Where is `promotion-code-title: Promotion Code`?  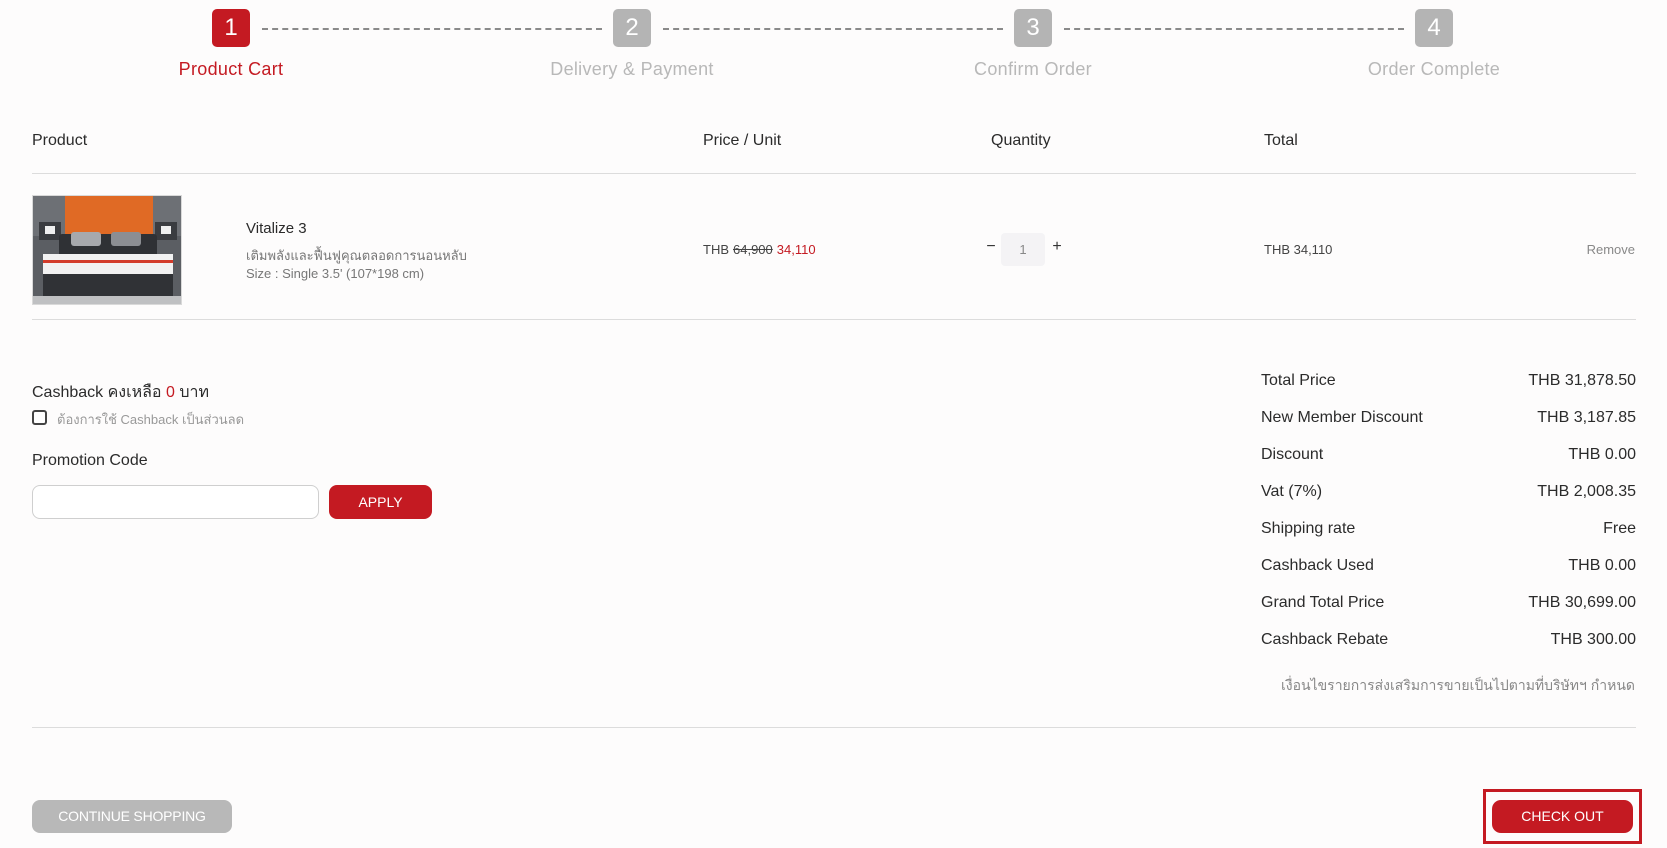
promotion-code-title: Promotion Code is located at coordinates (90, 460).